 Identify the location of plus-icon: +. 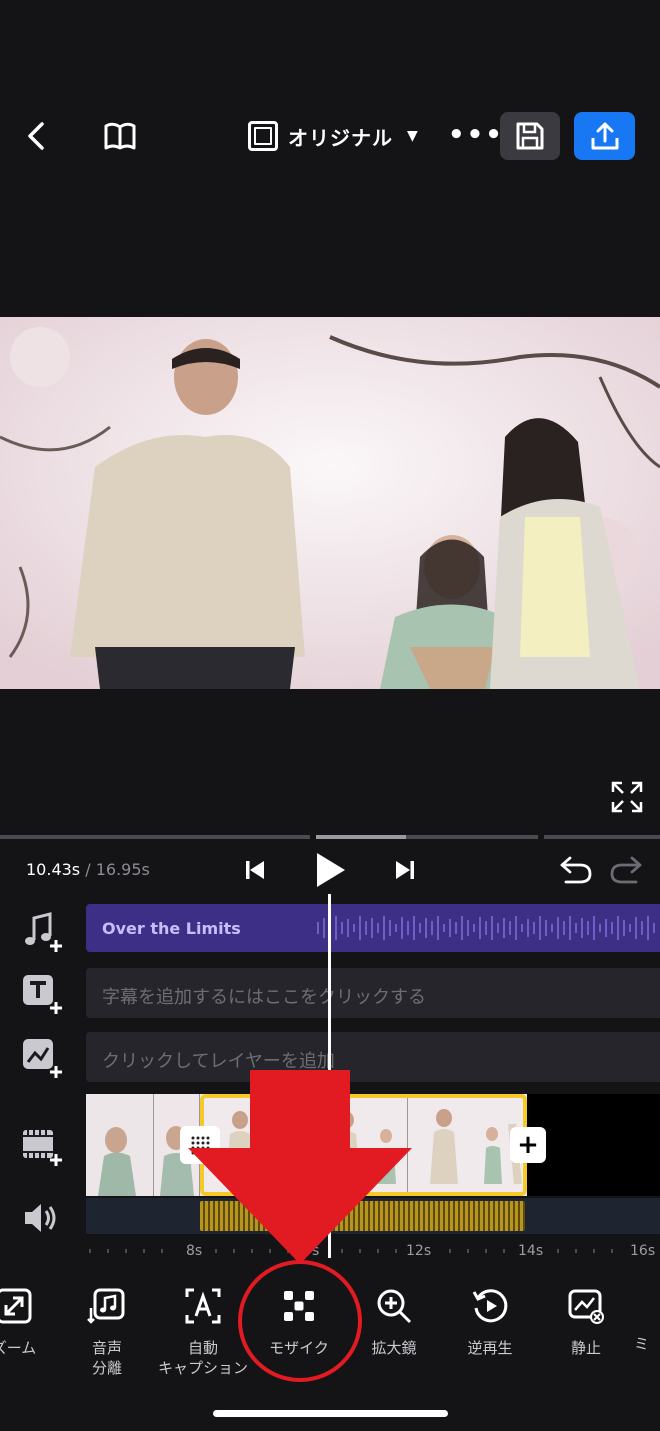
(528, 1145).